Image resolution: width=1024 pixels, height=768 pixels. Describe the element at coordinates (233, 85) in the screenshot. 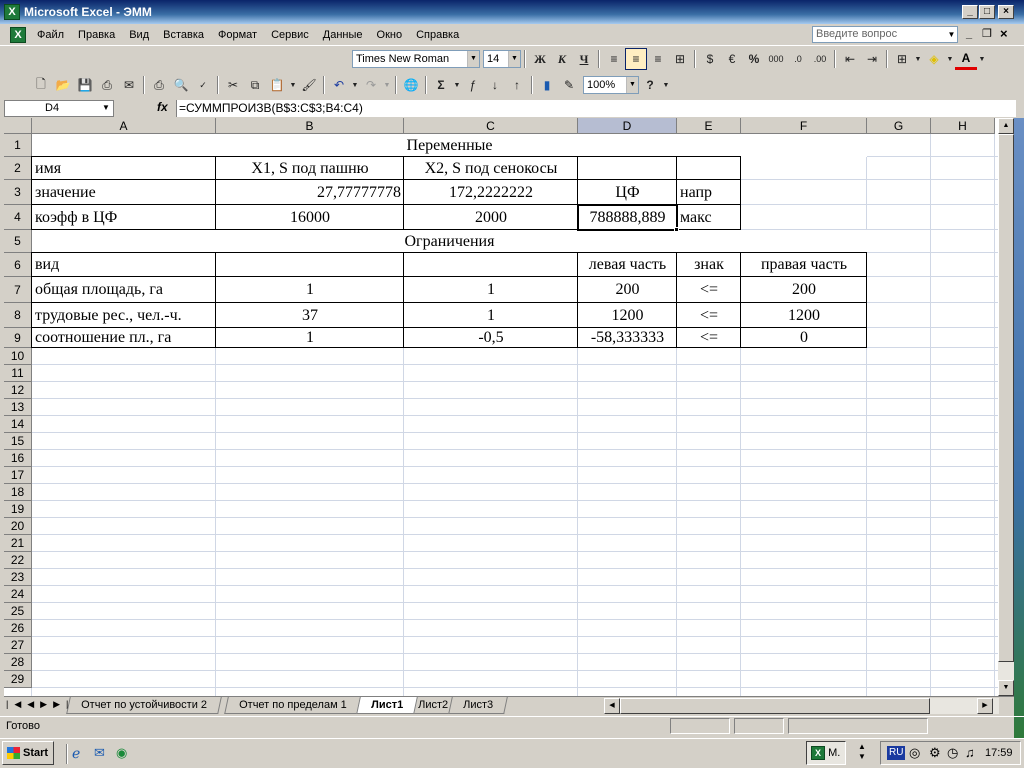

I see `cut-icon: ✂` at that location.